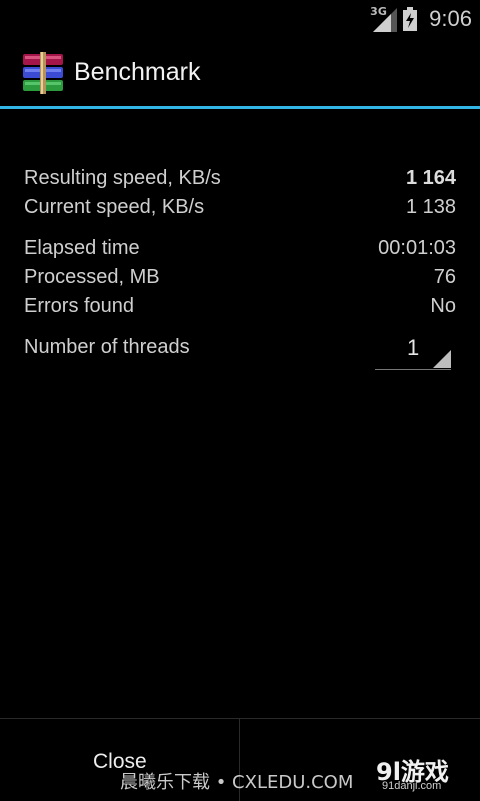 This screenshot has height=801, width=480. Describe the element at coordinates (240, 207) in the screenshot. I see `stat-row-current-speed: Current speed, KB/s 1 138` at that location.